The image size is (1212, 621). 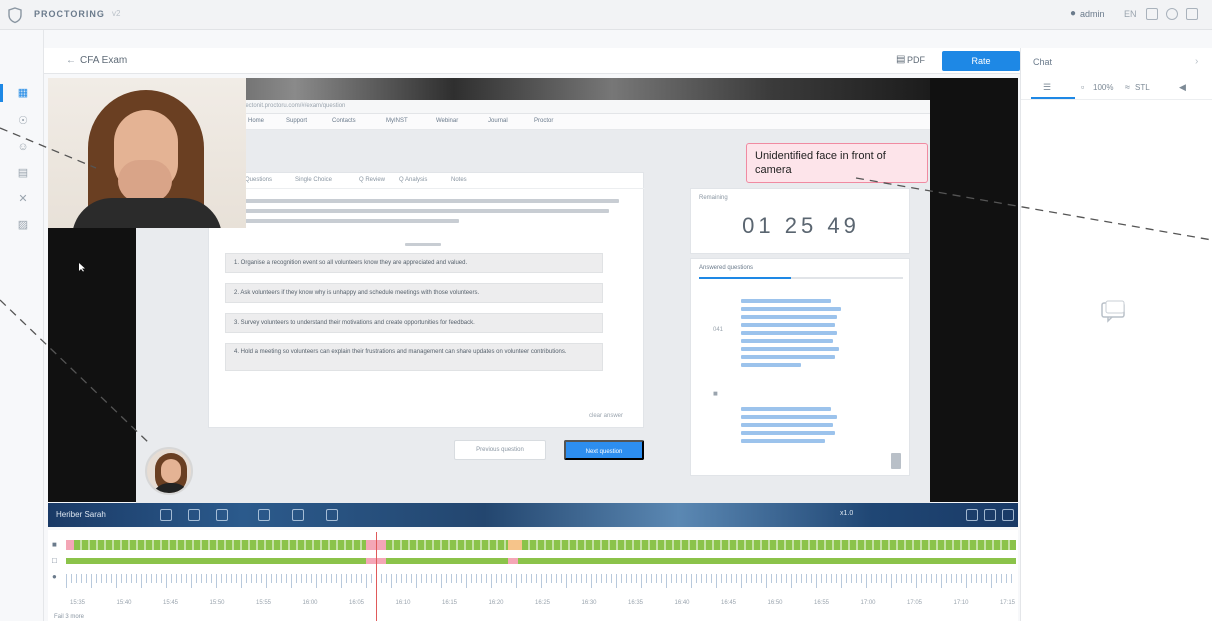 I want to click on collapse-chevron-icon: ›, so click(x=1196, y=61).